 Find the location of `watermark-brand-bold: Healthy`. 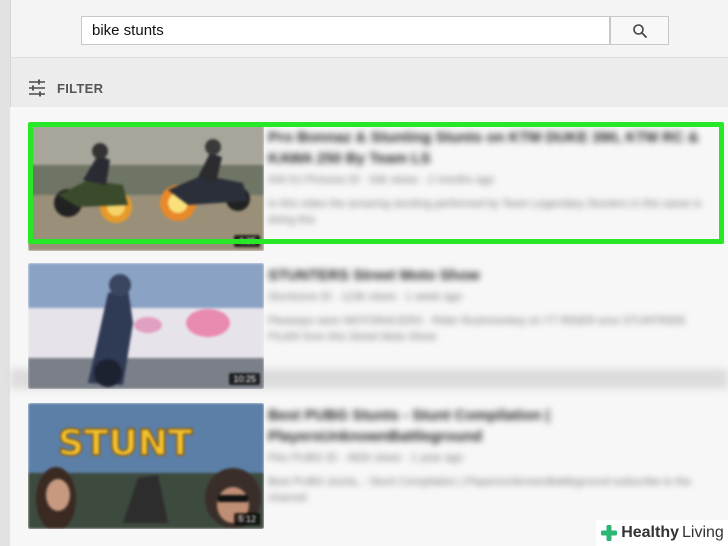

watermark-brand-bold: Healthy is located at coordinates (650, 532).